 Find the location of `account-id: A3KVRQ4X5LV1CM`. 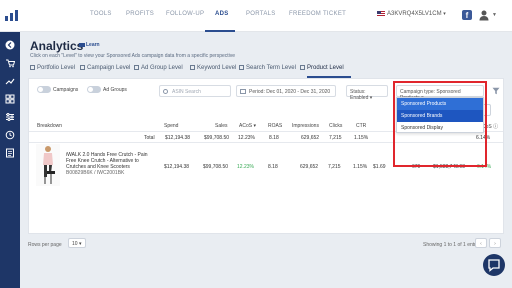

account-id: A3KVRQ4X5LV1CM is located at coordinates (414, 14).